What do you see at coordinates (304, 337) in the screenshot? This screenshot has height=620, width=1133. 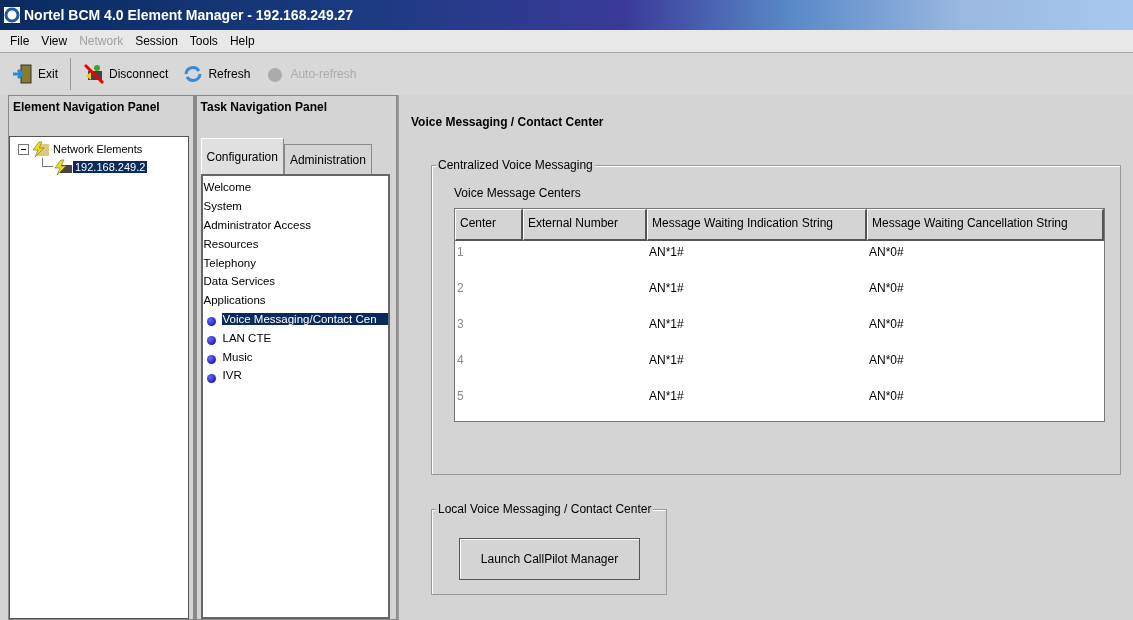 I see `task-item: LAN CTE` at bounding box center [304, 337].